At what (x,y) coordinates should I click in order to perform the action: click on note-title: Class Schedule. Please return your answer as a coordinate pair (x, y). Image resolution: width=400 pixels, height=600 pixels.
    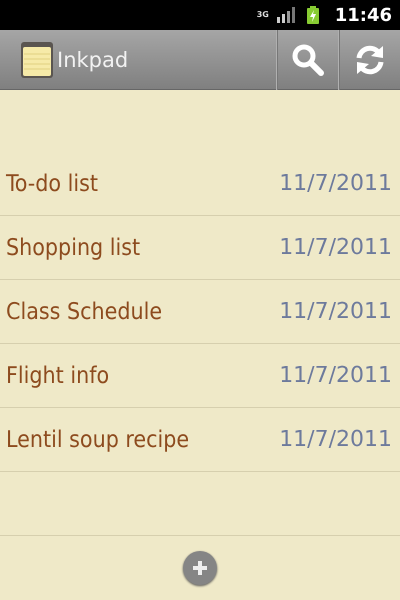
    Looking at the image, I should click on (84, 311).